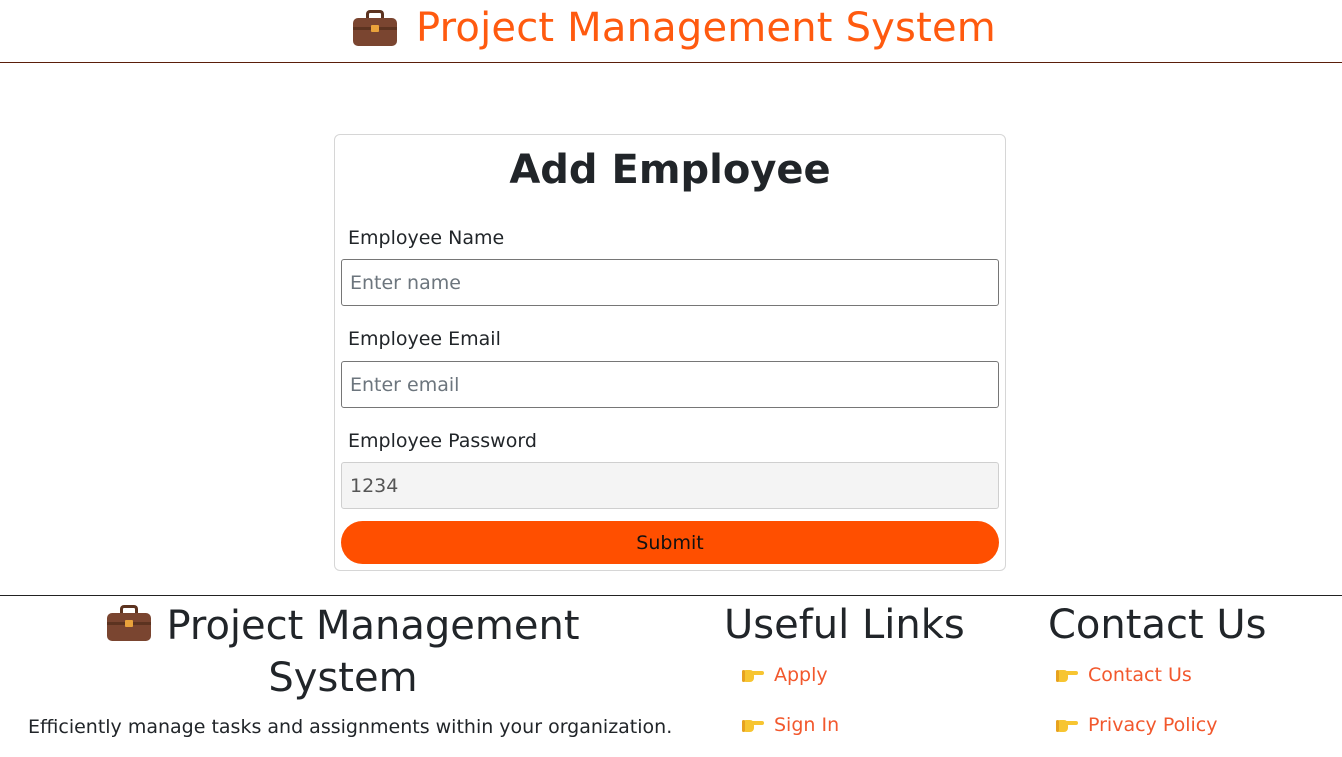 Image resolution: width=1342 pixels, height=757 pixels. I want to click on site-header: Project Management System, so click(671, 31).